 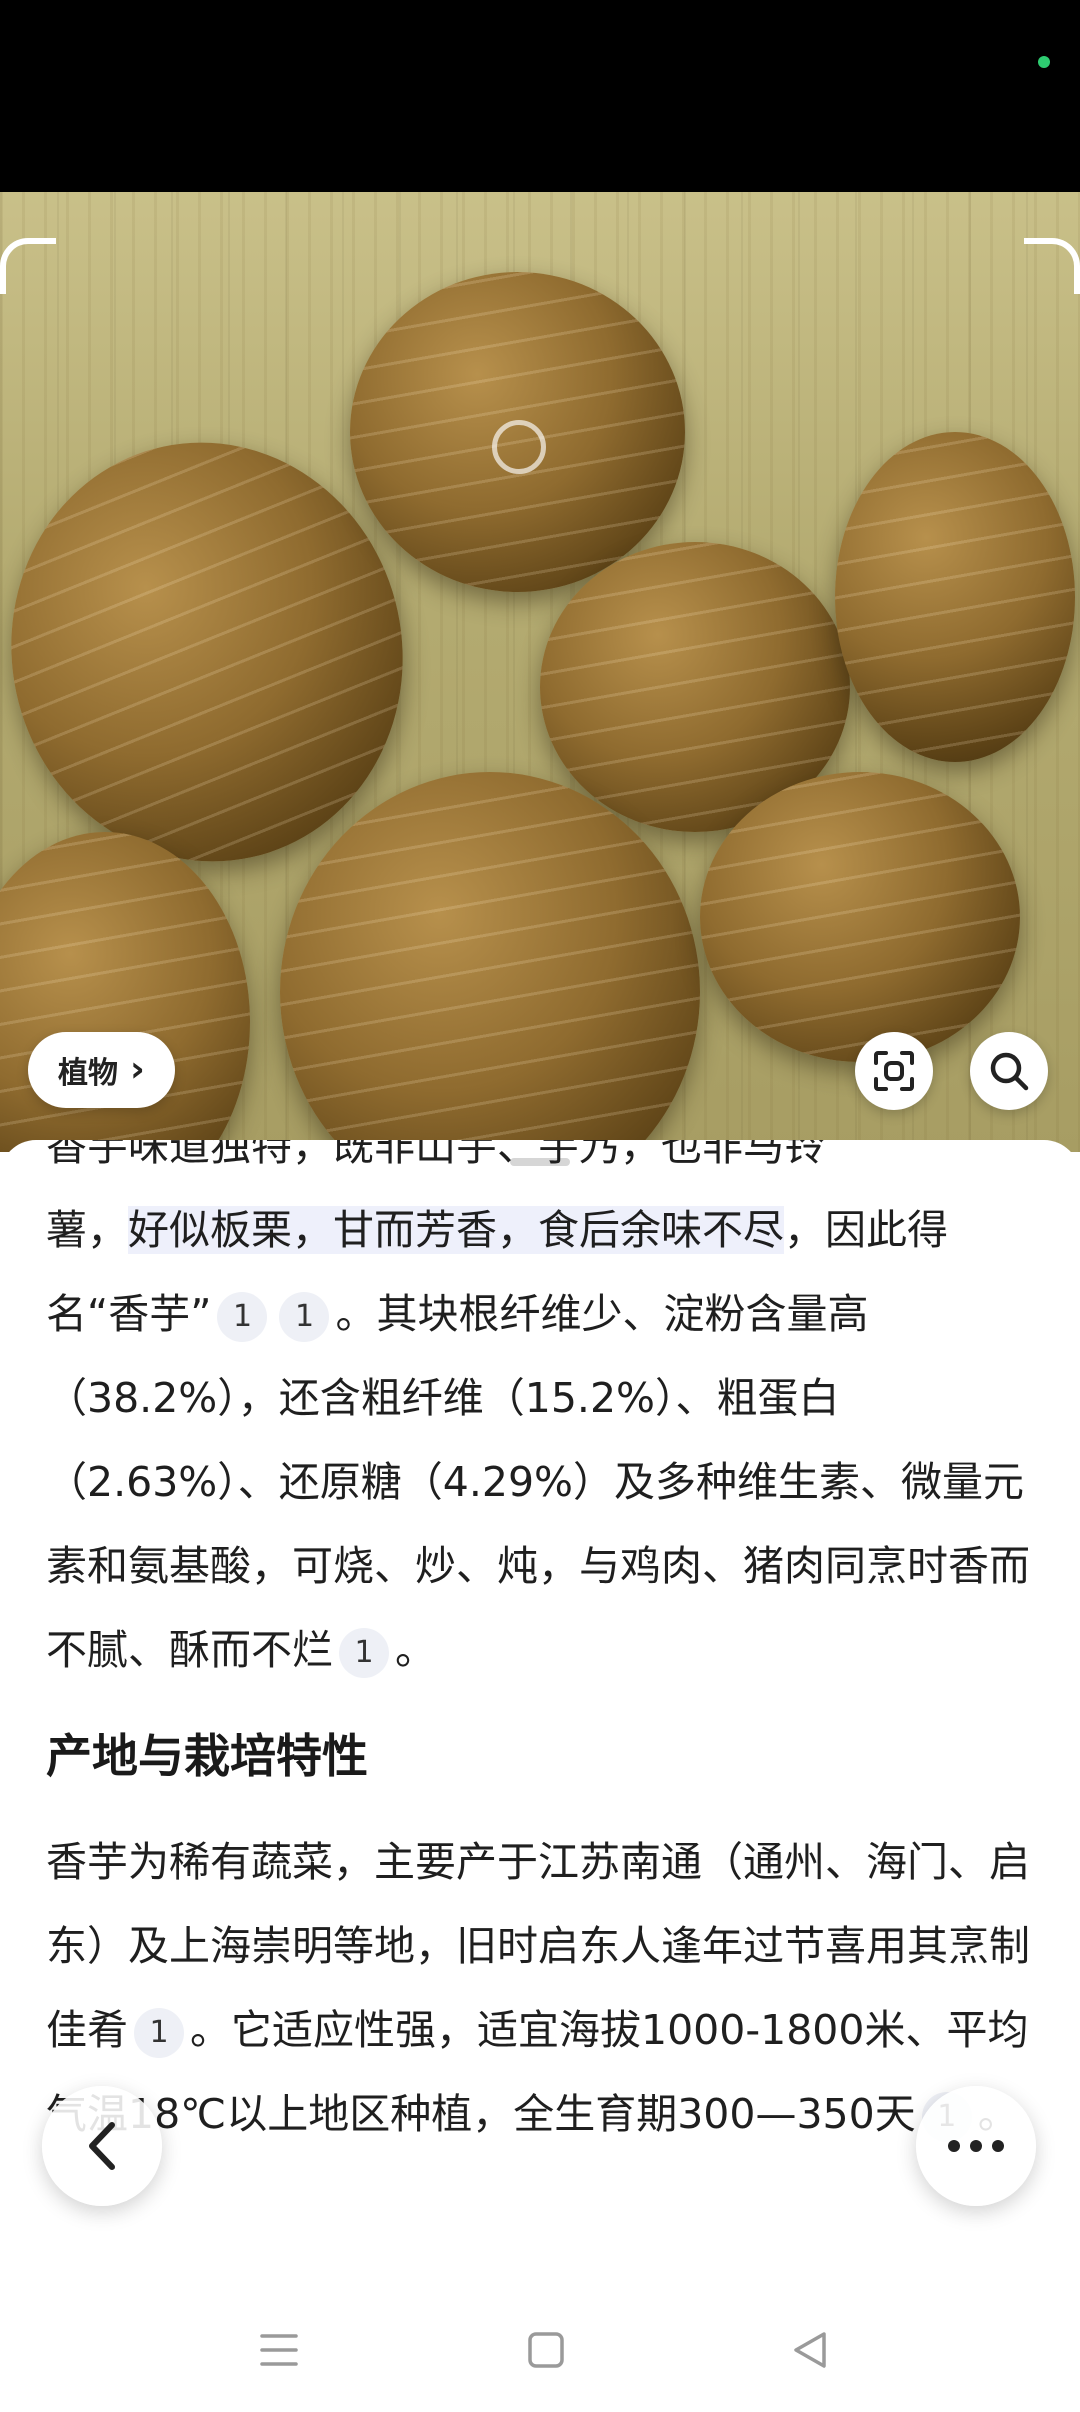 What do you see at coordinates (546, 2350) in the screenshot?
I see `home-icon` at bounding box center [546, 2350].